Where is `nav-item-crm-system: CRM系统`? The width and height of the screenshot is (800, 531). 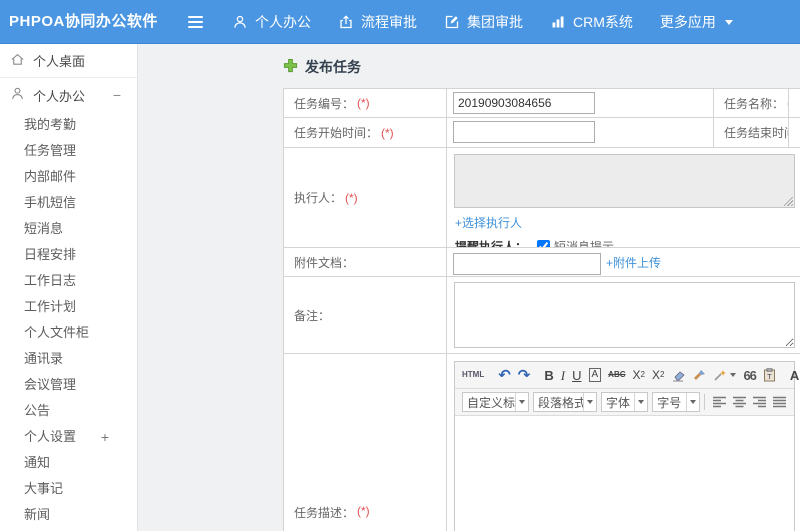 nav-item-crm-system: CRM系统 is located at coordinates (591, 22).